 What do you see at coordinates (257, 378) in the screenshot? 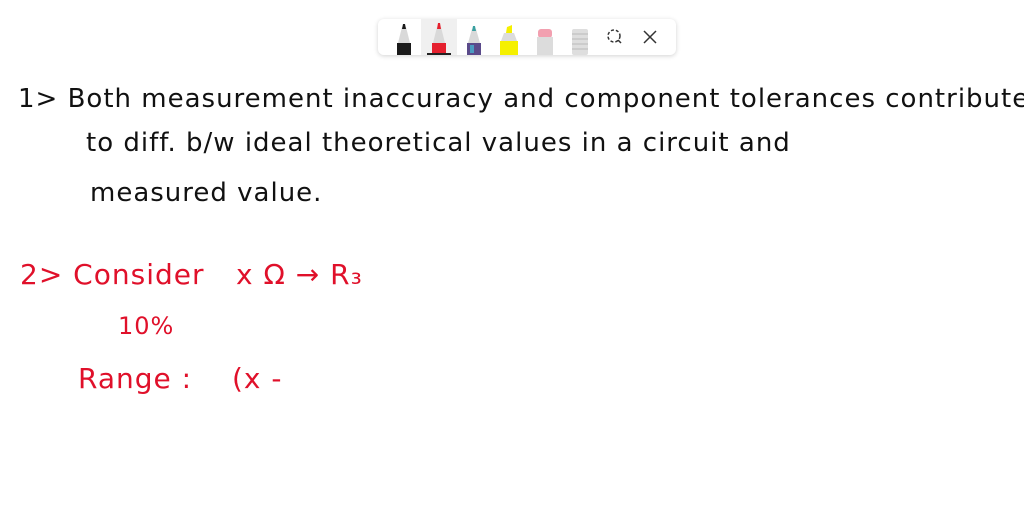
I see `note-range-expression: (x -` at bounding box center [257, 378].